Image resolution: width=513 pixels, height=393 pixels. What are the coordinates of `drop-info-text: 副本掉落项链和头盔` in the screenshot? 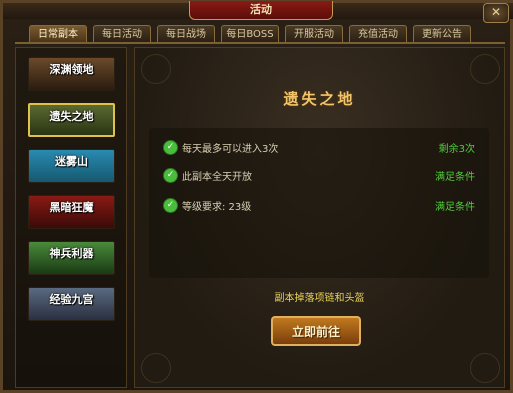 It's located at (319, 298).